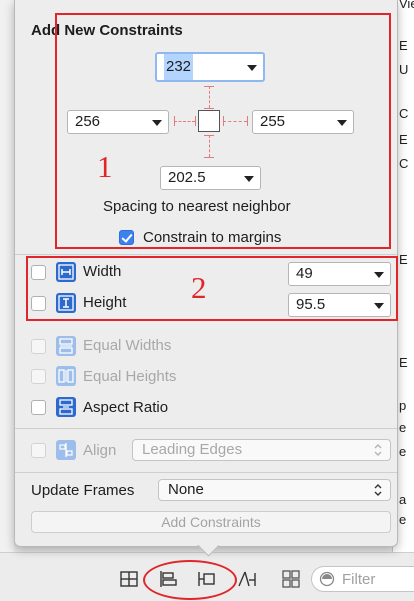 The image size is (414, 601). Describe the element at coordinates (126, 237) in the screenshot. I see `constrain-to-margins-checkbox` at that location.